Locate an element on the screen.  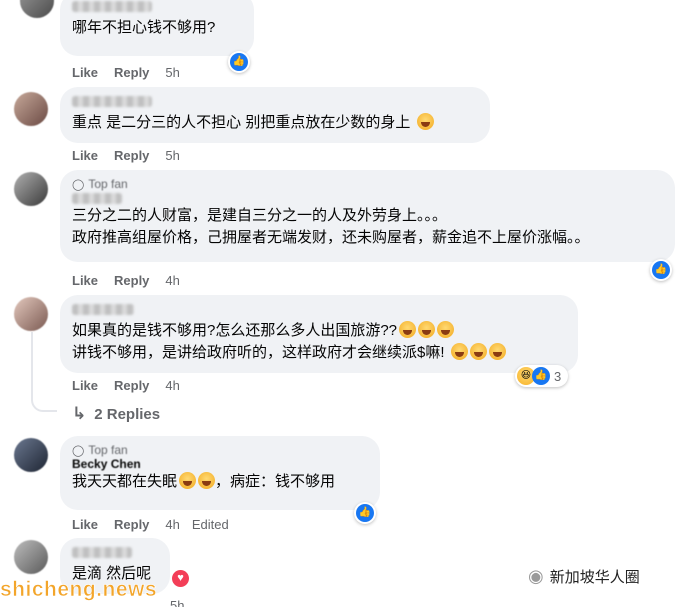
smile-emoji-icon is located at coordinates (425, 121).